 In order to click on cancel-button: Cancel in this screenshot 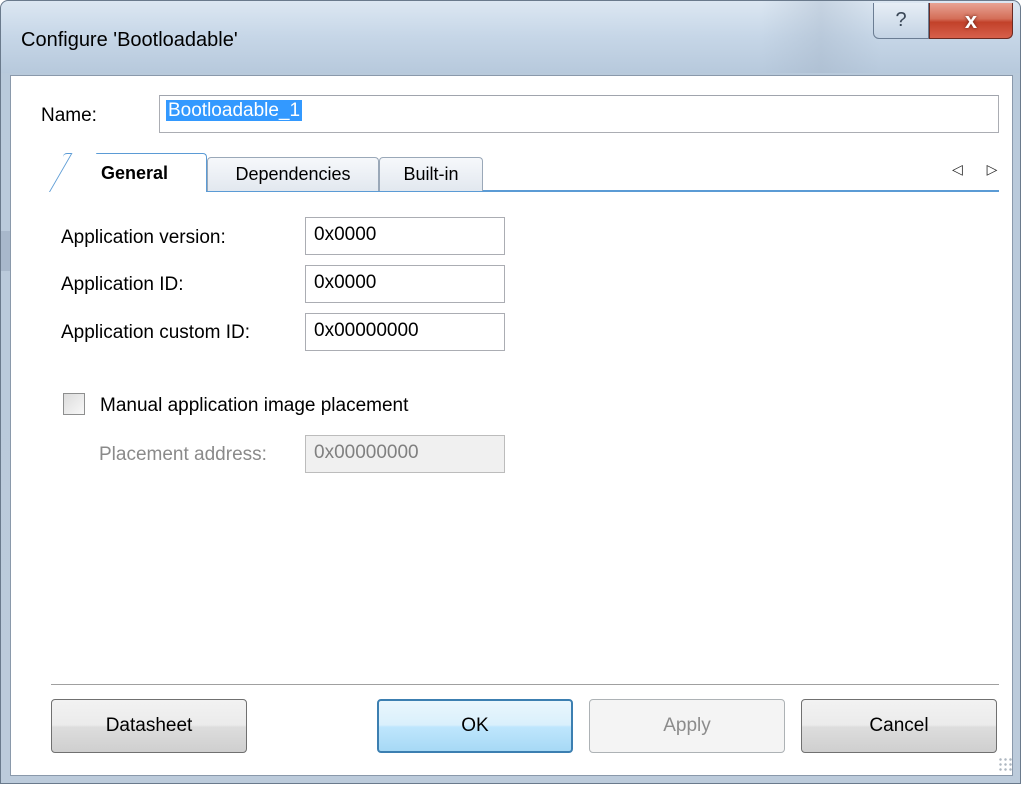, I will do `click(899, 726)`.